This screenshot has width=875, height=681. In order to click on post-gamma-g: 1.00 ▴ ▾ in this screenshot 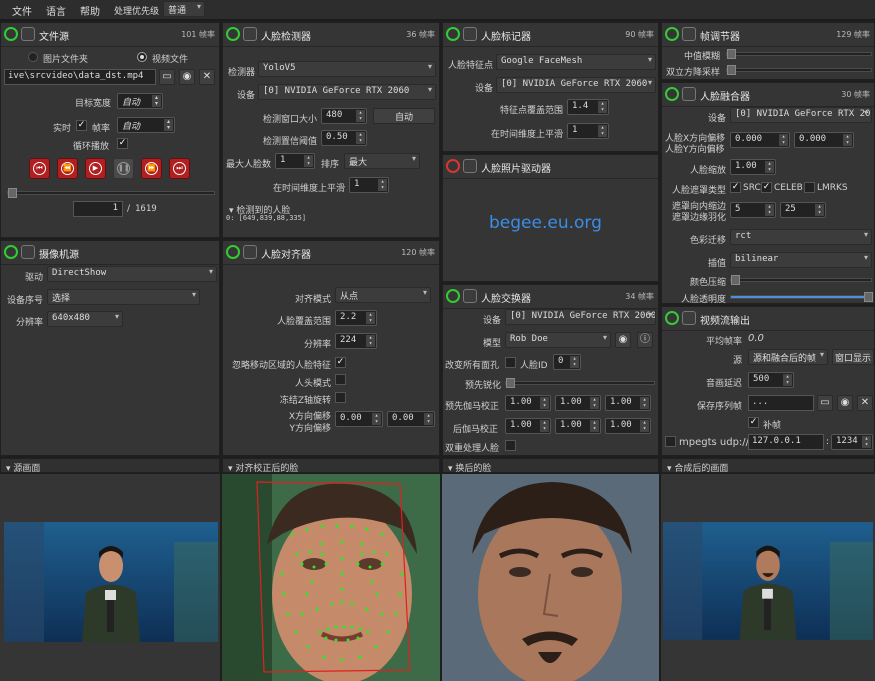, I will do `click(578, 426)`.